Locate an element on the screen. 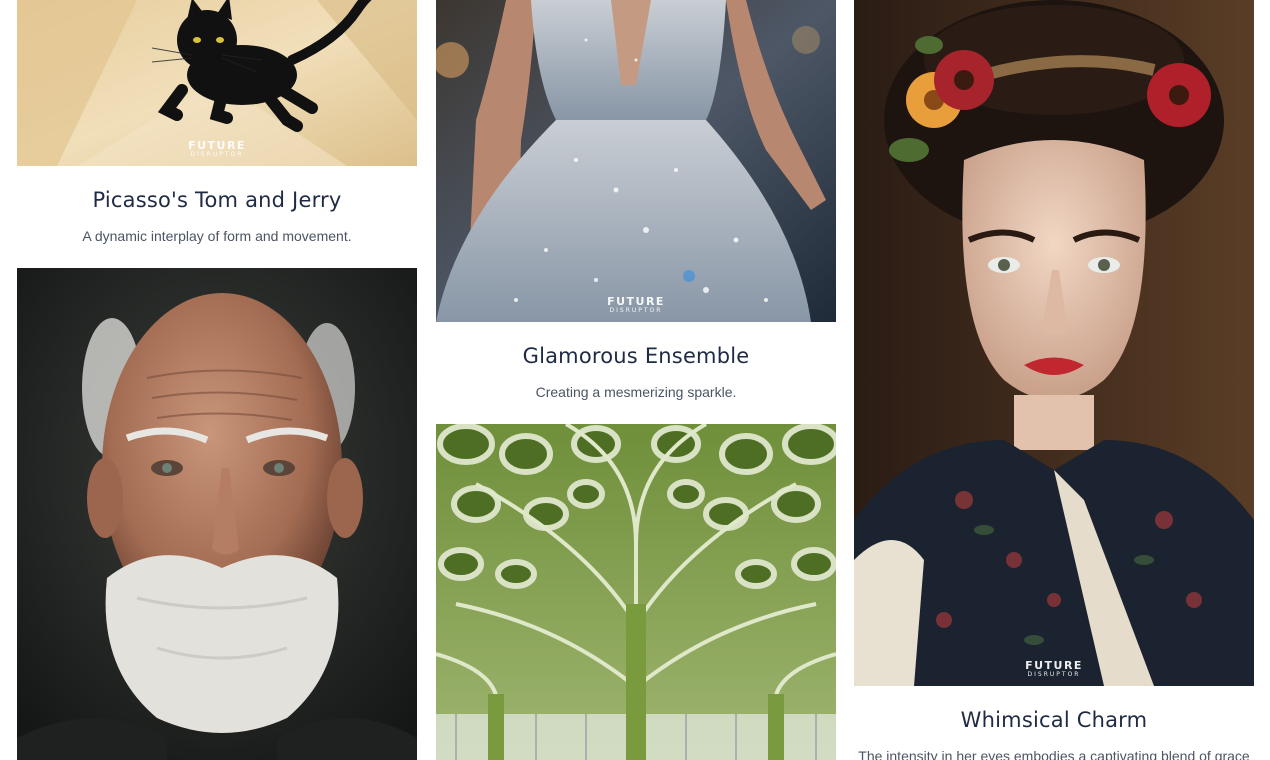 The width and height of the screenshot is (1270, 760). card-title: Glamorous Ensemble is located at coordinates (636, 356).